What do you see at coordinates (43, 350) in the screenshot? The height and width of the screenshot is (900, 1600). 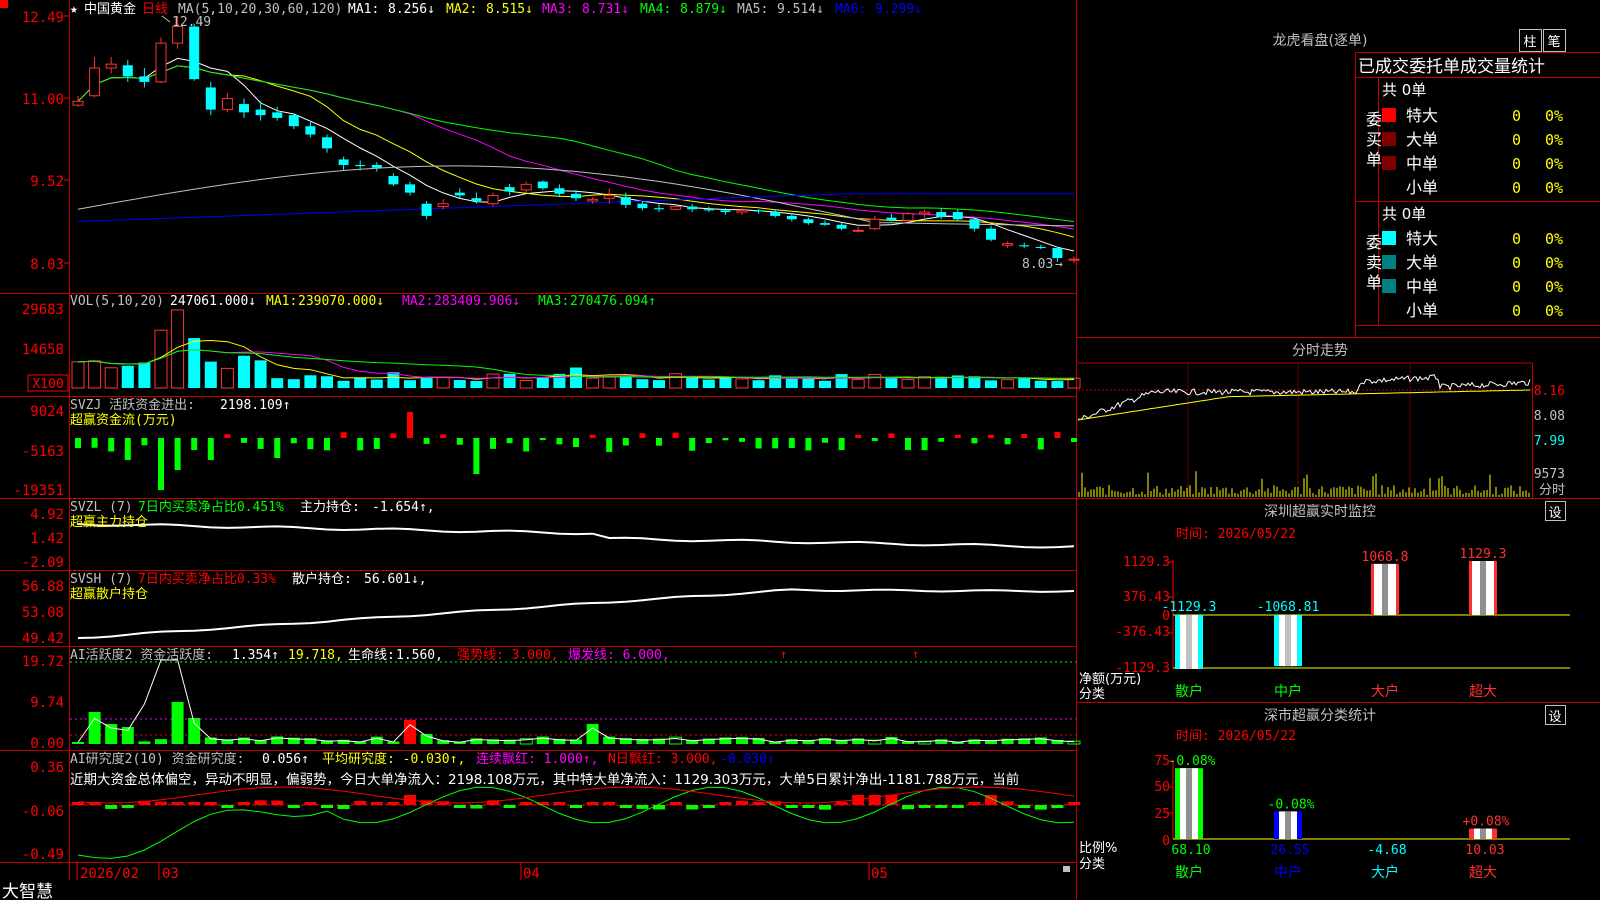 I see `vol-y-label-1: 14658` at bounding box center [43, 350].